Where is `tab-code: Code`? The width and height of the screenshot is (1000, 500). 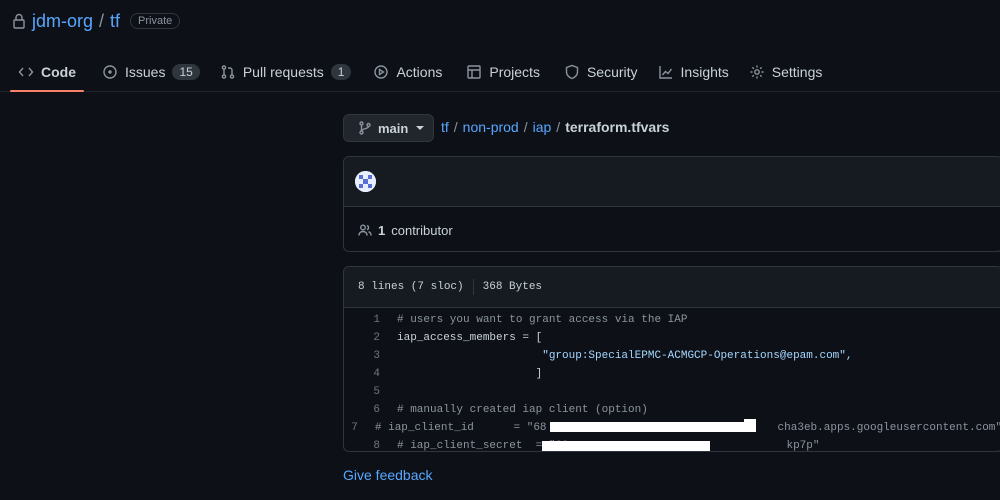 tab-code: Code is located at coordinates (47, 72).